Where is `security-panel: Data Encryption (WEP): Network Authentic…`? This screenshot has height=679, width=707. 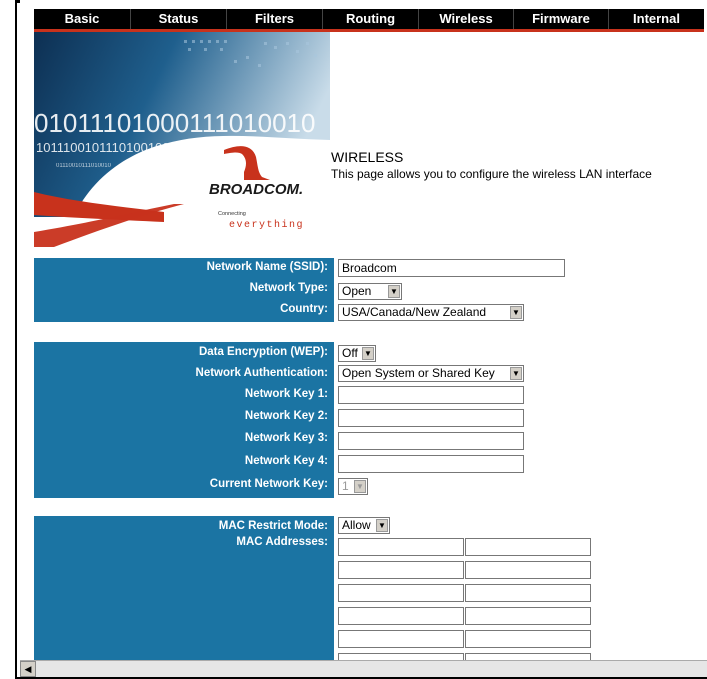
security-panel: Data Encryption (WEP): Network Authentic… is located at coordinates (184, 420).